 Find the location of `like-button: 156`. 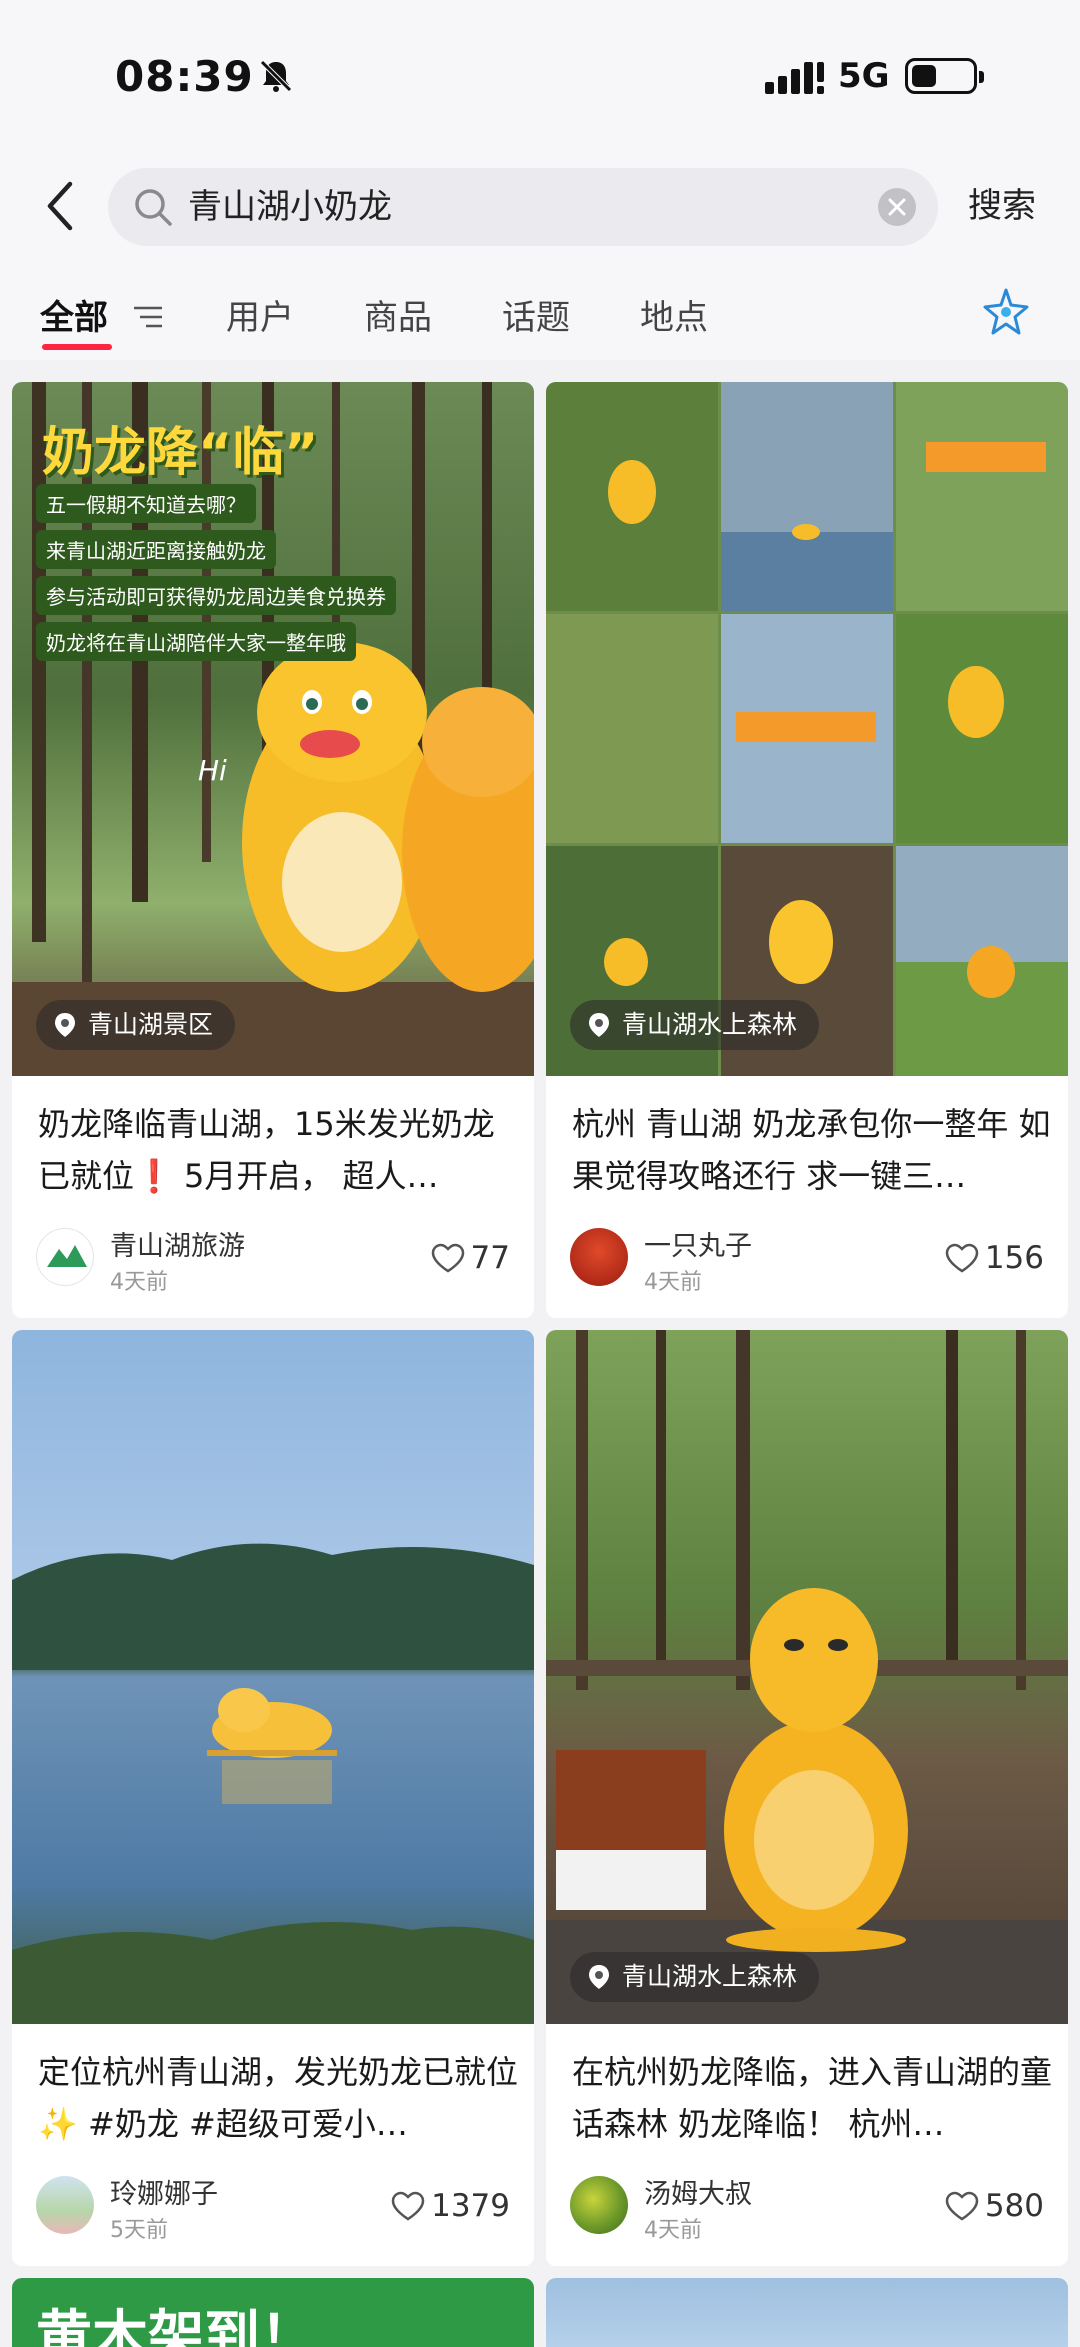

like-button: 156 is located at coordinates (994, 1258).